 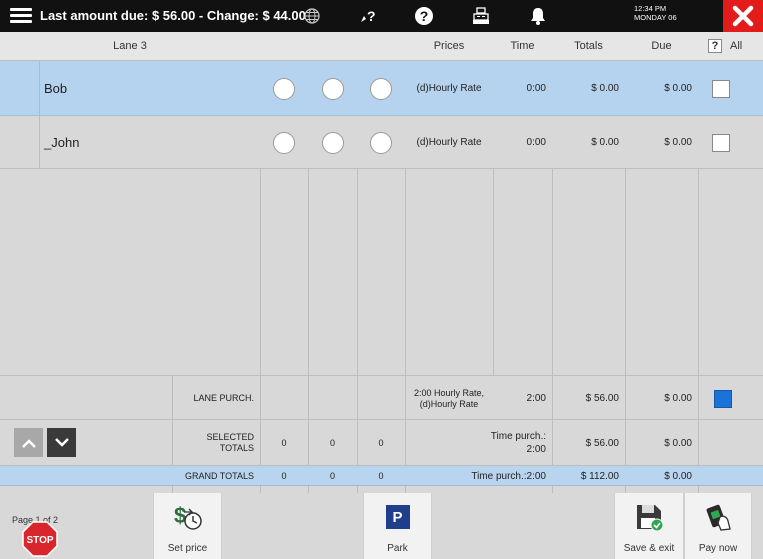 I want to click on question-icon: ?, so click(x=424, y=16).